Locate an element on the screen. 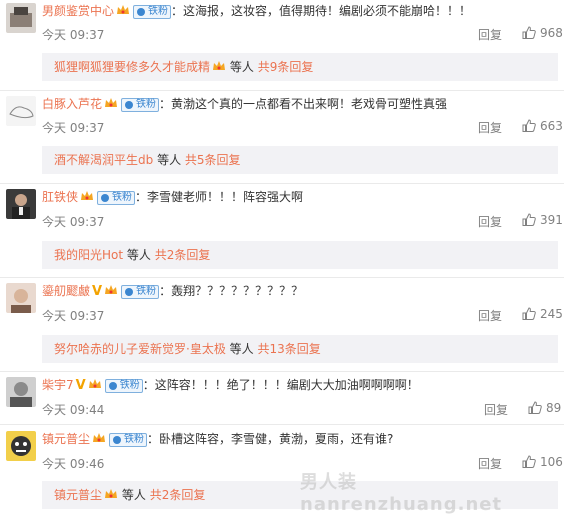 This screenshot has width=564, height=517. like-count: 391 is located at coordinates (551, 220).